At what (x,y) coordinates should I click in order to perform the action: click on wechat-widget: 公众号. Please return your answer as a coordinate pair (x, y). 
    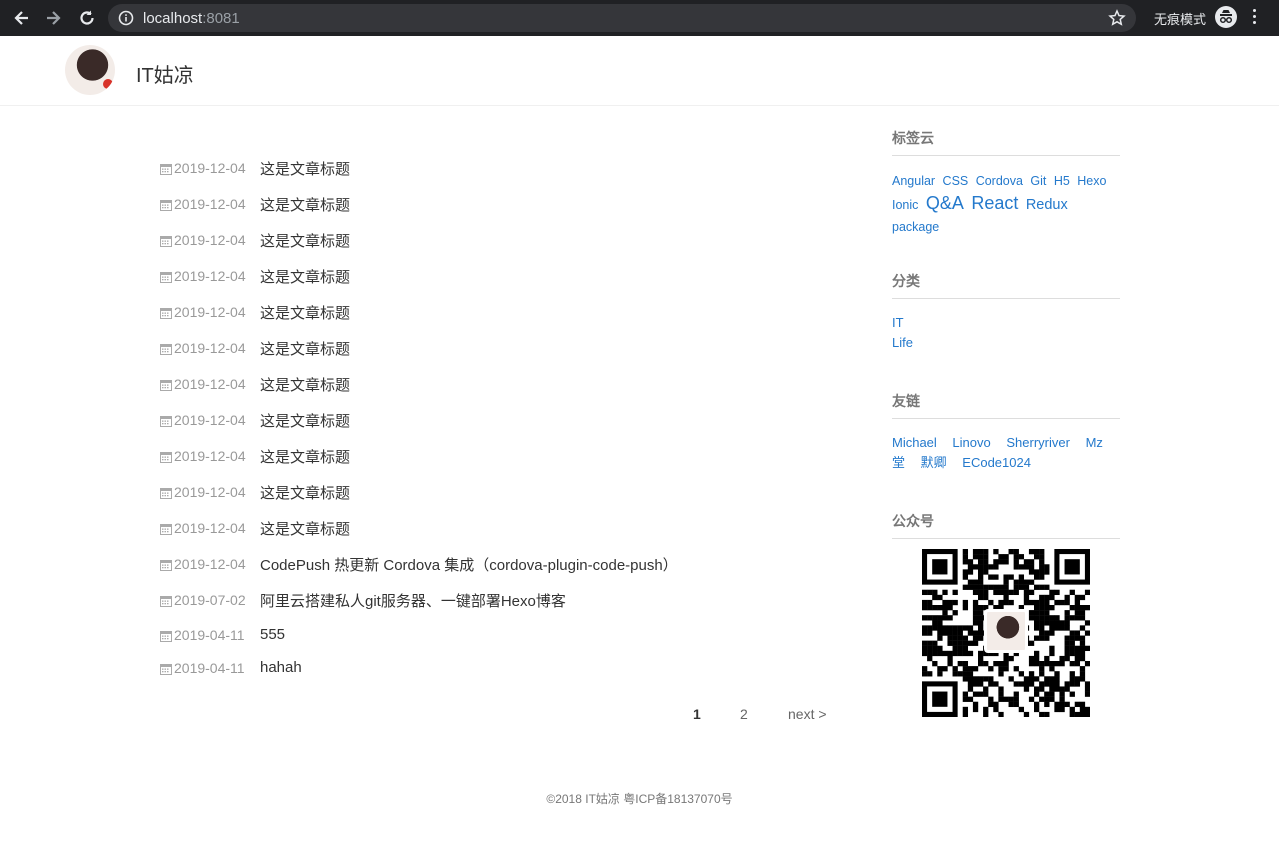
    Looking at the image, I should click on (1006, 614).